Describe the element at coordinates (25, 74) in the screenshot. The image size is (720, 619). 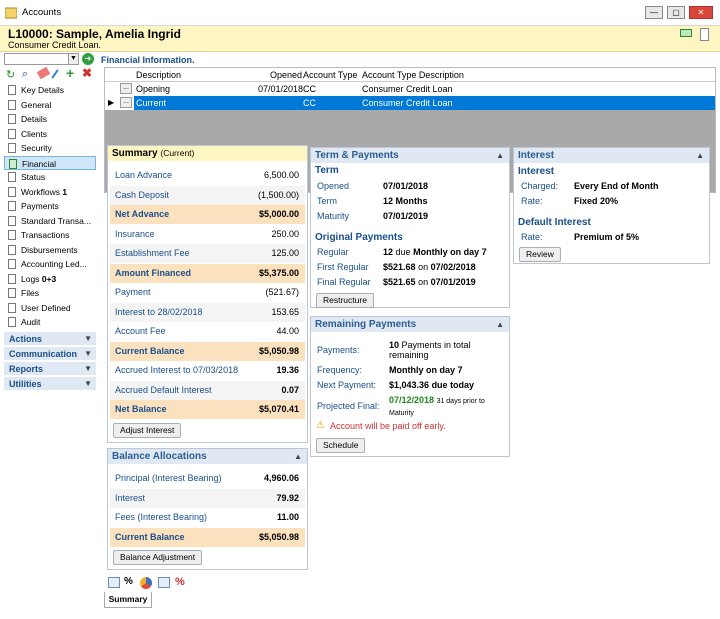
I see `search-icon: ⌕` at that location.